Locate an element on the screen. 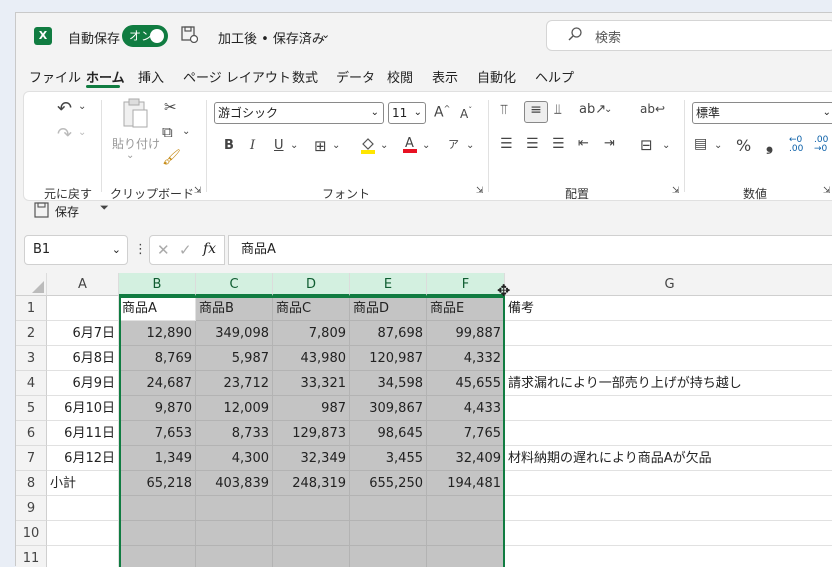 The height and width of the screenshot is (567, 832). column-header-c: C is located at coordinates (234, 284).